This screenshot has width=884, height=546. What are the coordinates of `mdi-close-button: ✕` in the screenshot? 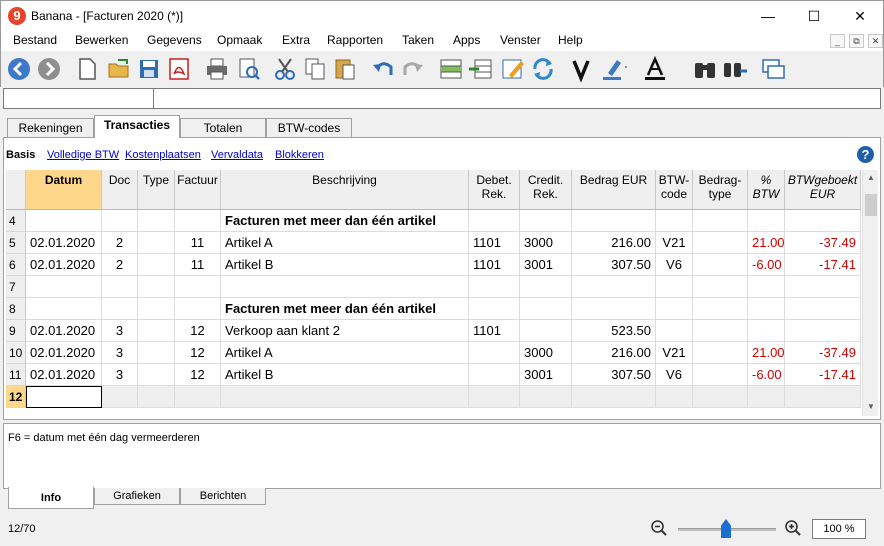 It's located at (875, 41).